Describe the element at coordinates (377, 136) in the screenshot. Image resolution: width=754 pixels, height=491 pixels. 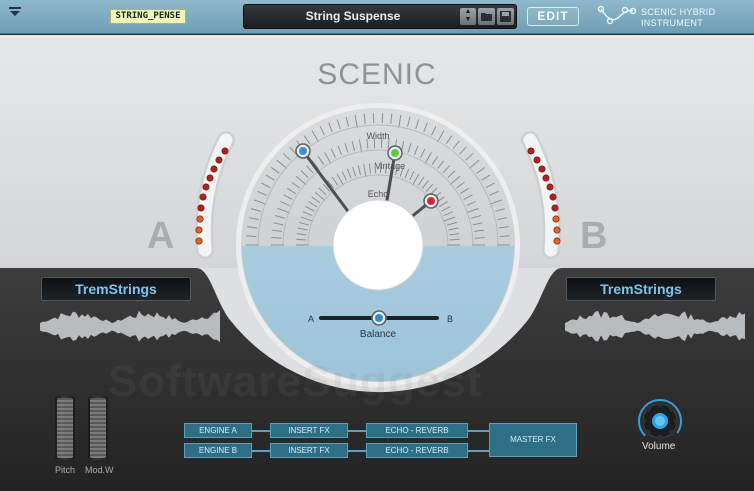
I see `dial-label-width: Width` at that location.